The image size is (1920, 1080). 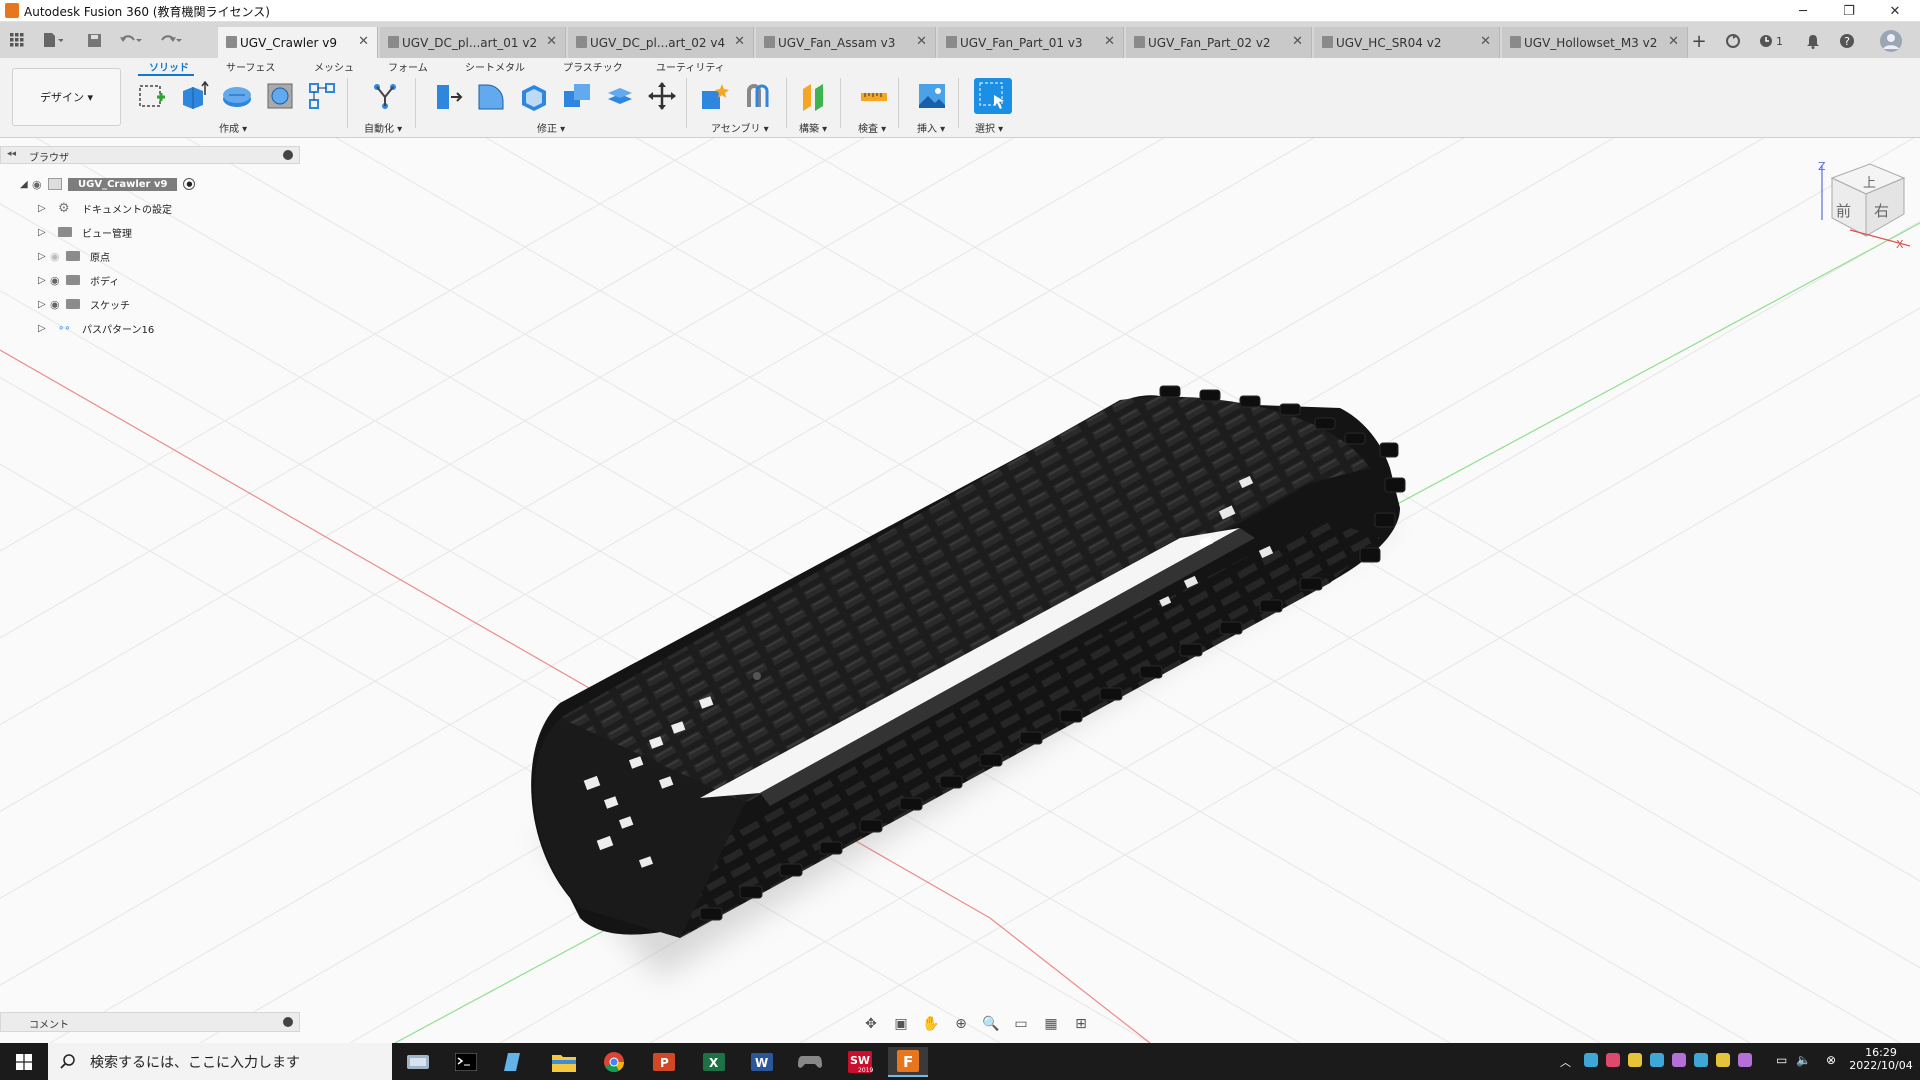 I want to click on task-view-app-icon, so click(x=418, y=1062).